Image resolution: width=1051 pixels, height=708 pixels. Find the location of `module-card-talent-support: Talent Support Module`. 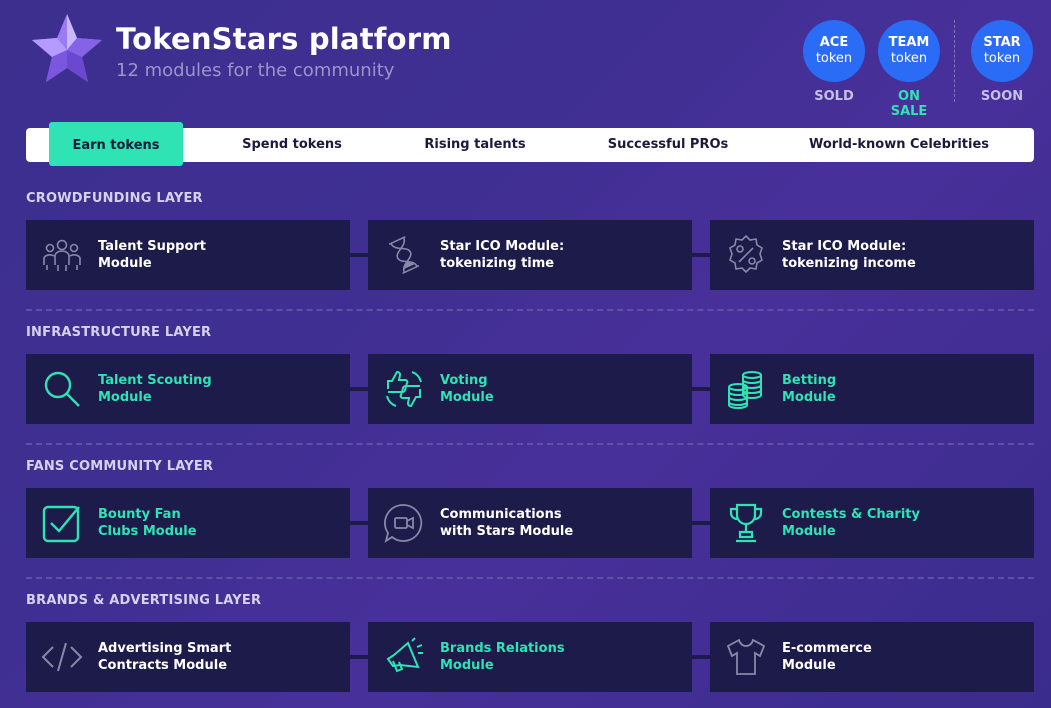

module-card-talent-support: Talent Support Module is located at coordinates (188, 255).